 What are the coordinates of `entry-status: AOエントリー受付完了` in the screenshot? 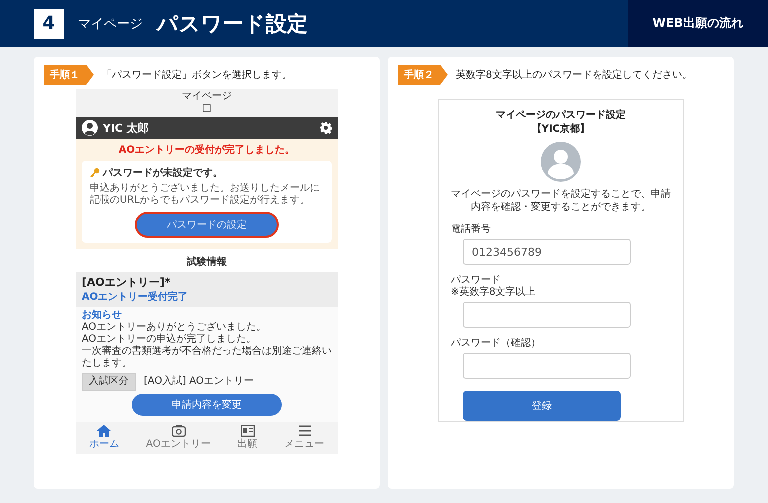 It's located at (136, 297).